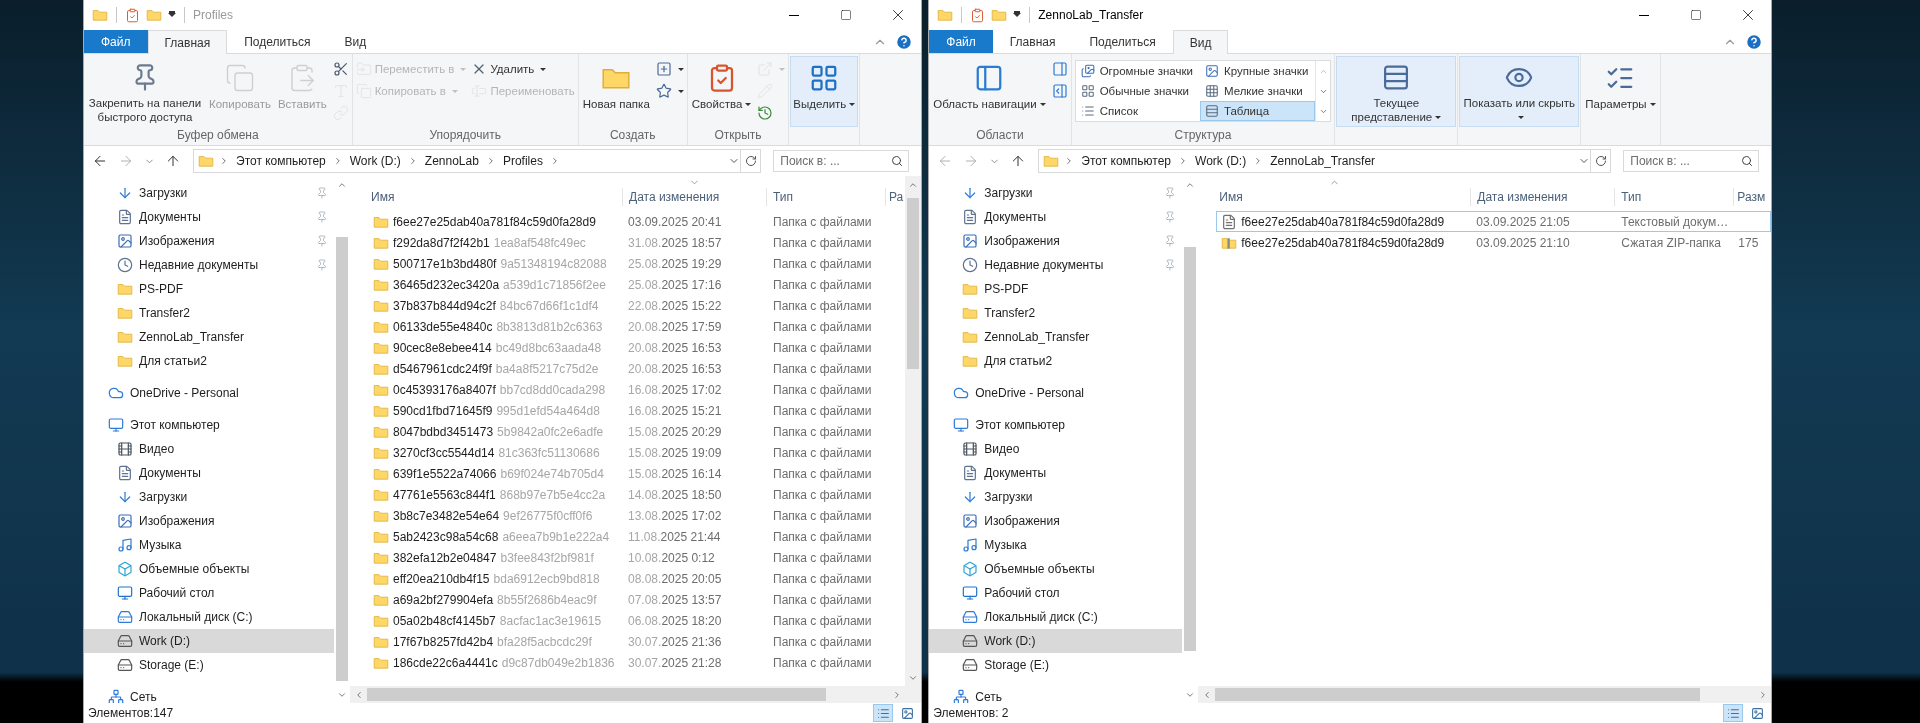 This screenshot has height=723, width=1920. What do you see at coordinates (637, 620) in the screenshot?
I see `file-row: 05a02b48cf4145b7 8acfac1ac3e19615 06.08.2025 18:20 Папка с файлами` at bounding box center [637, 620].